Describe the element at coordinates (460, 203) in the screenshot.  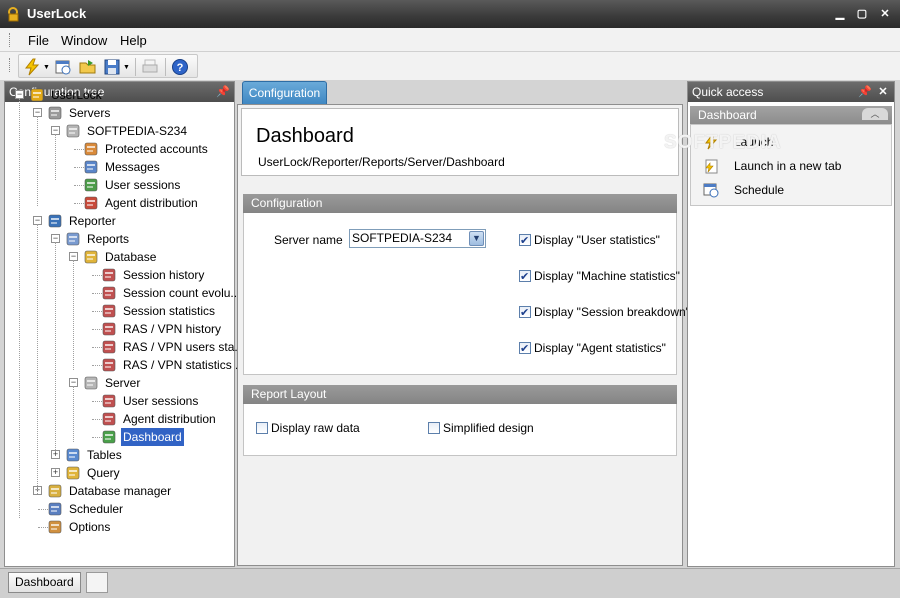
I see `configuration-section-header: Configuration` at that location.